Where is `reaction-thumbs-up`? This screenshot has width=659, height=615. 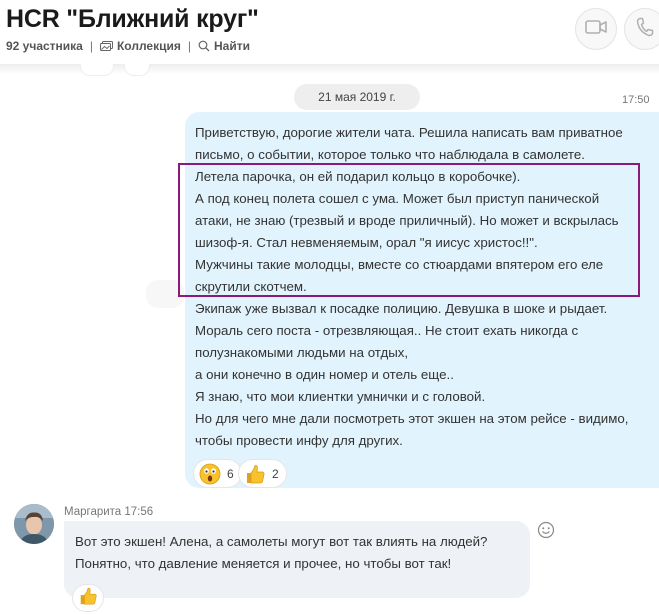
reaction-thumbs-up is located at coordinates (88, 598).